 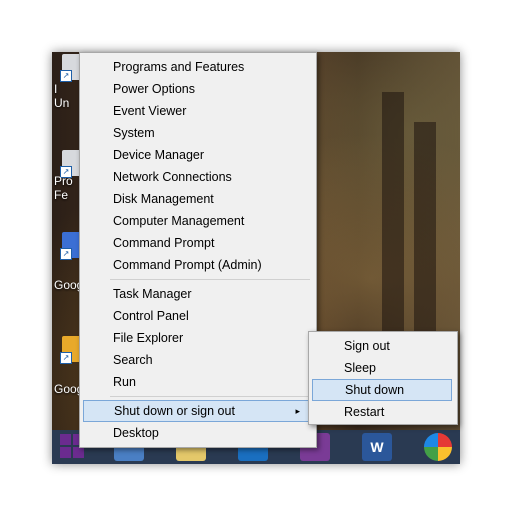 I want to click on shutdown-submenu: Sign out Sleep Shut down Restart, so click(x=383, y=378).